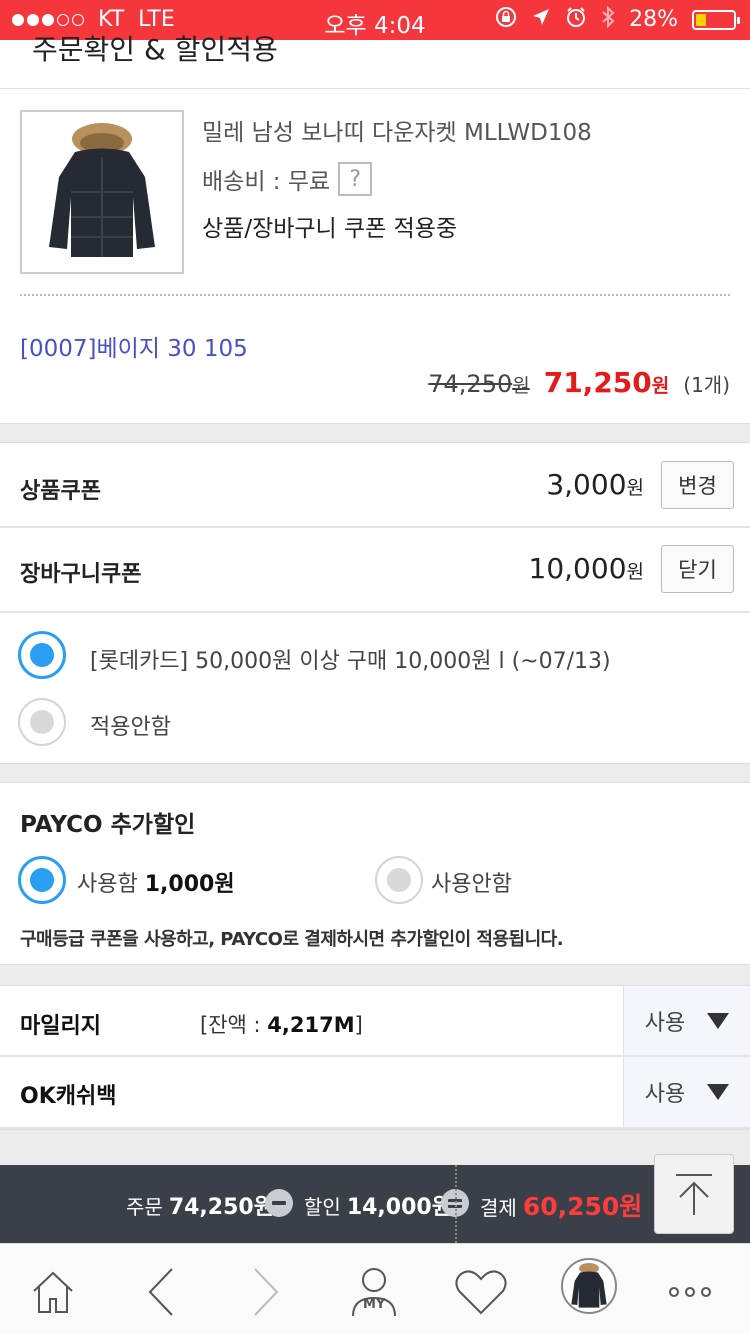 The image size is (750, 1334). What do you see at coordinates (697, 485) in the screenshot?
I see `change-coupon-button: 변경` at bounding box center [697, 485].